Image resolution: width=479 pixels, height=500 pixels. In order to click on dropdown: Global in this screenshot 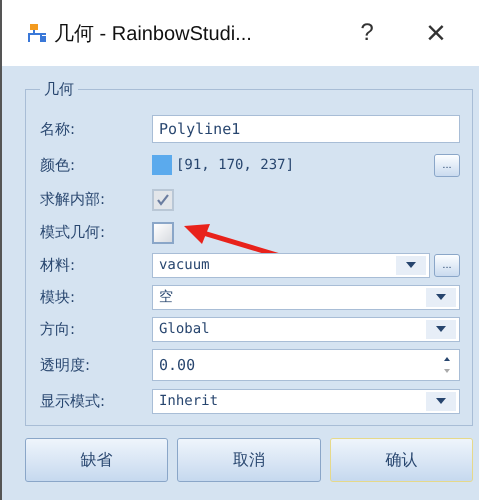, I will do `click(306, 329)`.